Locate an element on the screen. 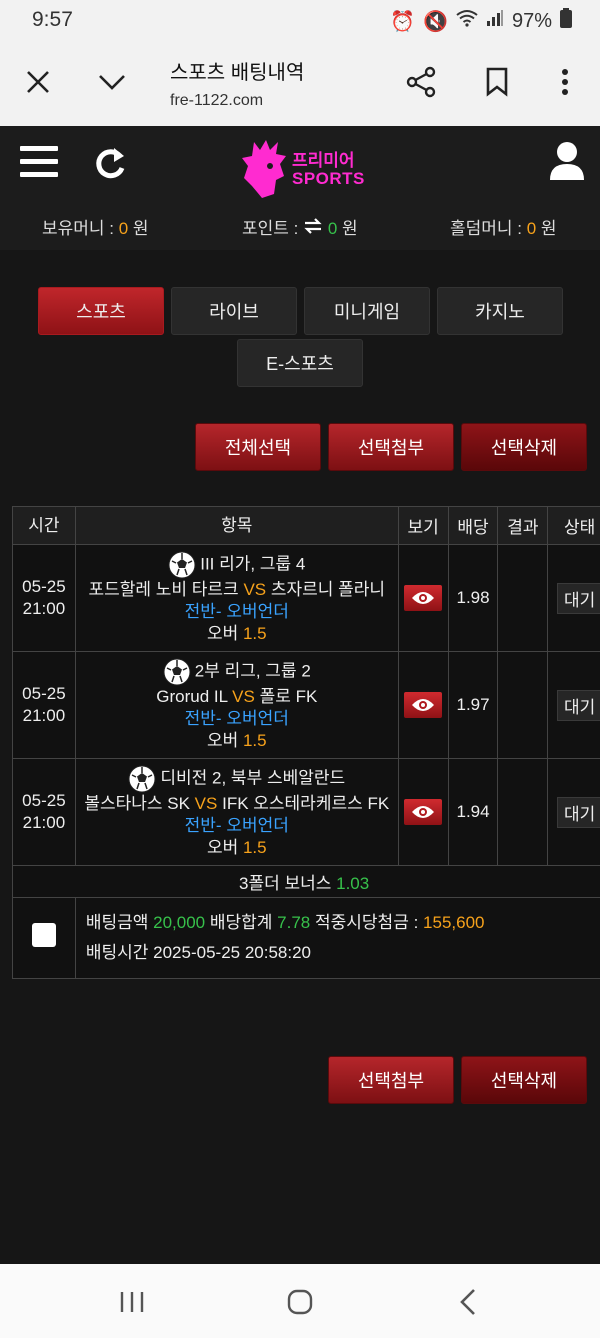 Image resolution: width=600 pixels, height=1338 pixels. bet-datetime: 05-25 21:00 is located at coordinates (44, 705).